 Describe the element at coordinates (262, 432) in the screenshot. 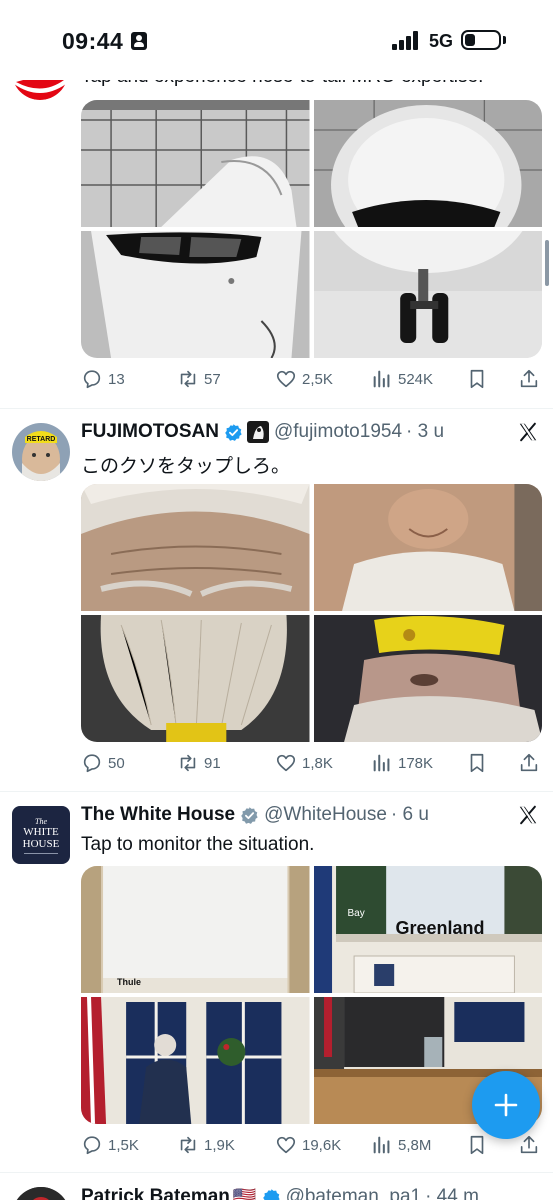

I see `tweet-header: FUJIMOTOSAN @fujimoto1954 · 3 u` at that location.